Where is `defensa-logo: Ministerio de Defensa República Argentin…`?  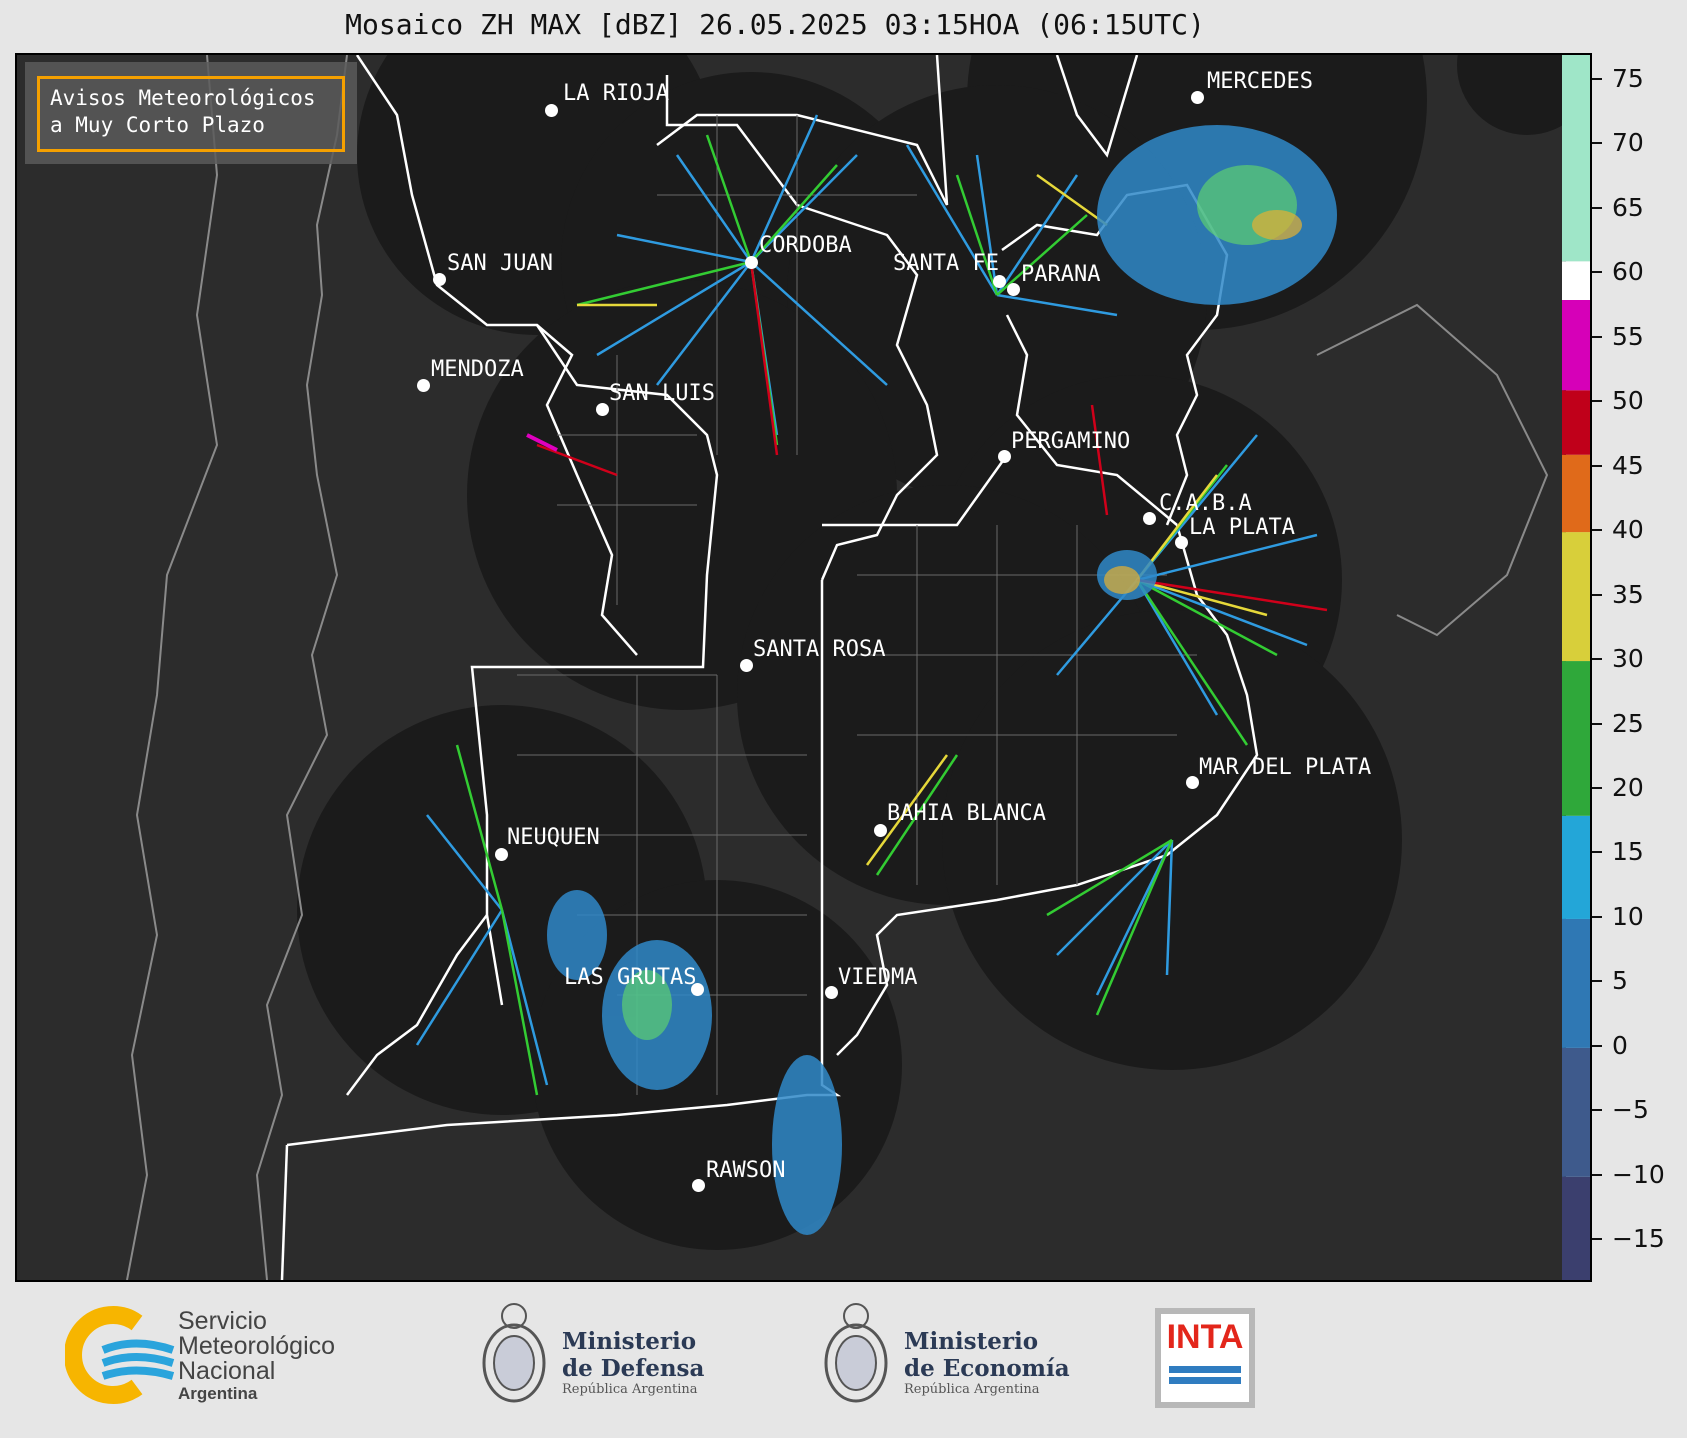
defensa-logo: Ministerio de Defensa República Argentin… is located at coordinates (598, 1358).